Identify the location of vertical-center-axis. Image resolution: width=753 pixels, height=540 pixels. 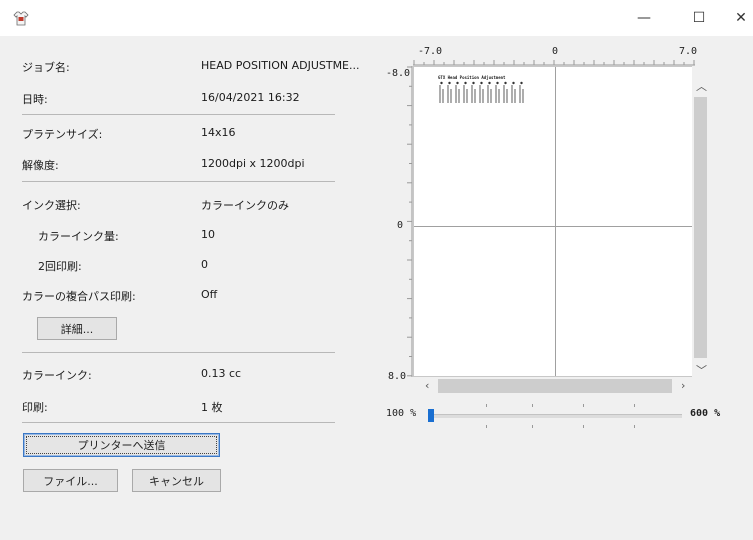
(555, 221).